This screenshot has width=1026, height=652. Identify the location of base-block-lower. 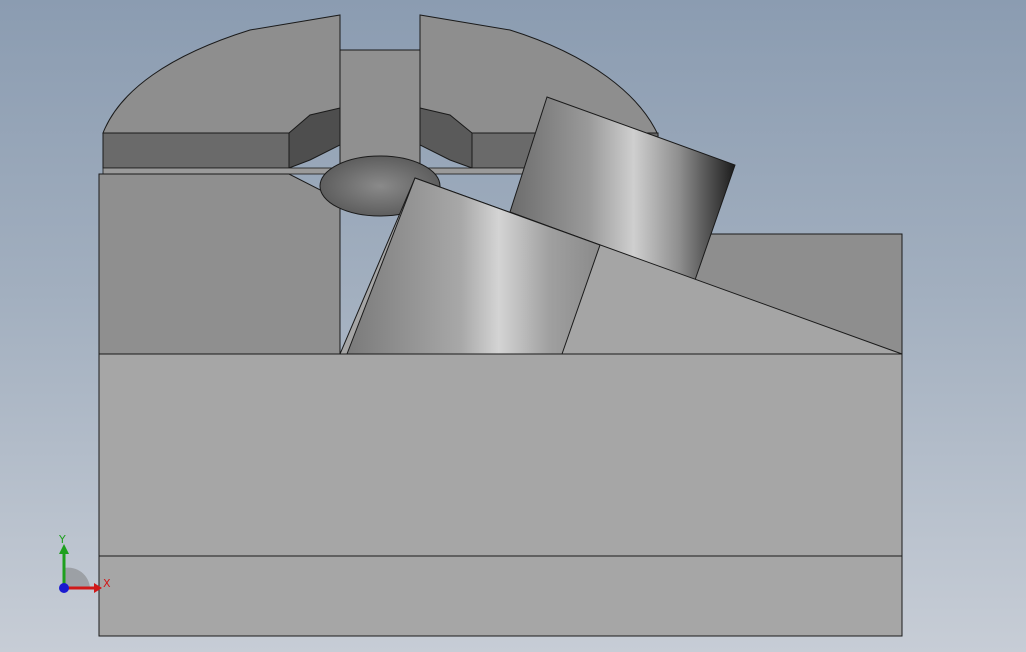
(500, 596).